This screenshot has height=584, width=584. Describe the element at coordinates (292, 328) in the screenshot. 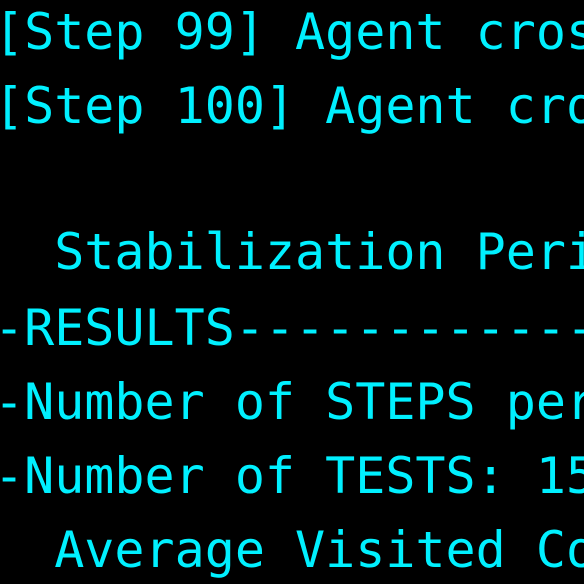

I see `terminal-line-results-header: -RESULTS--------------------` at that location.